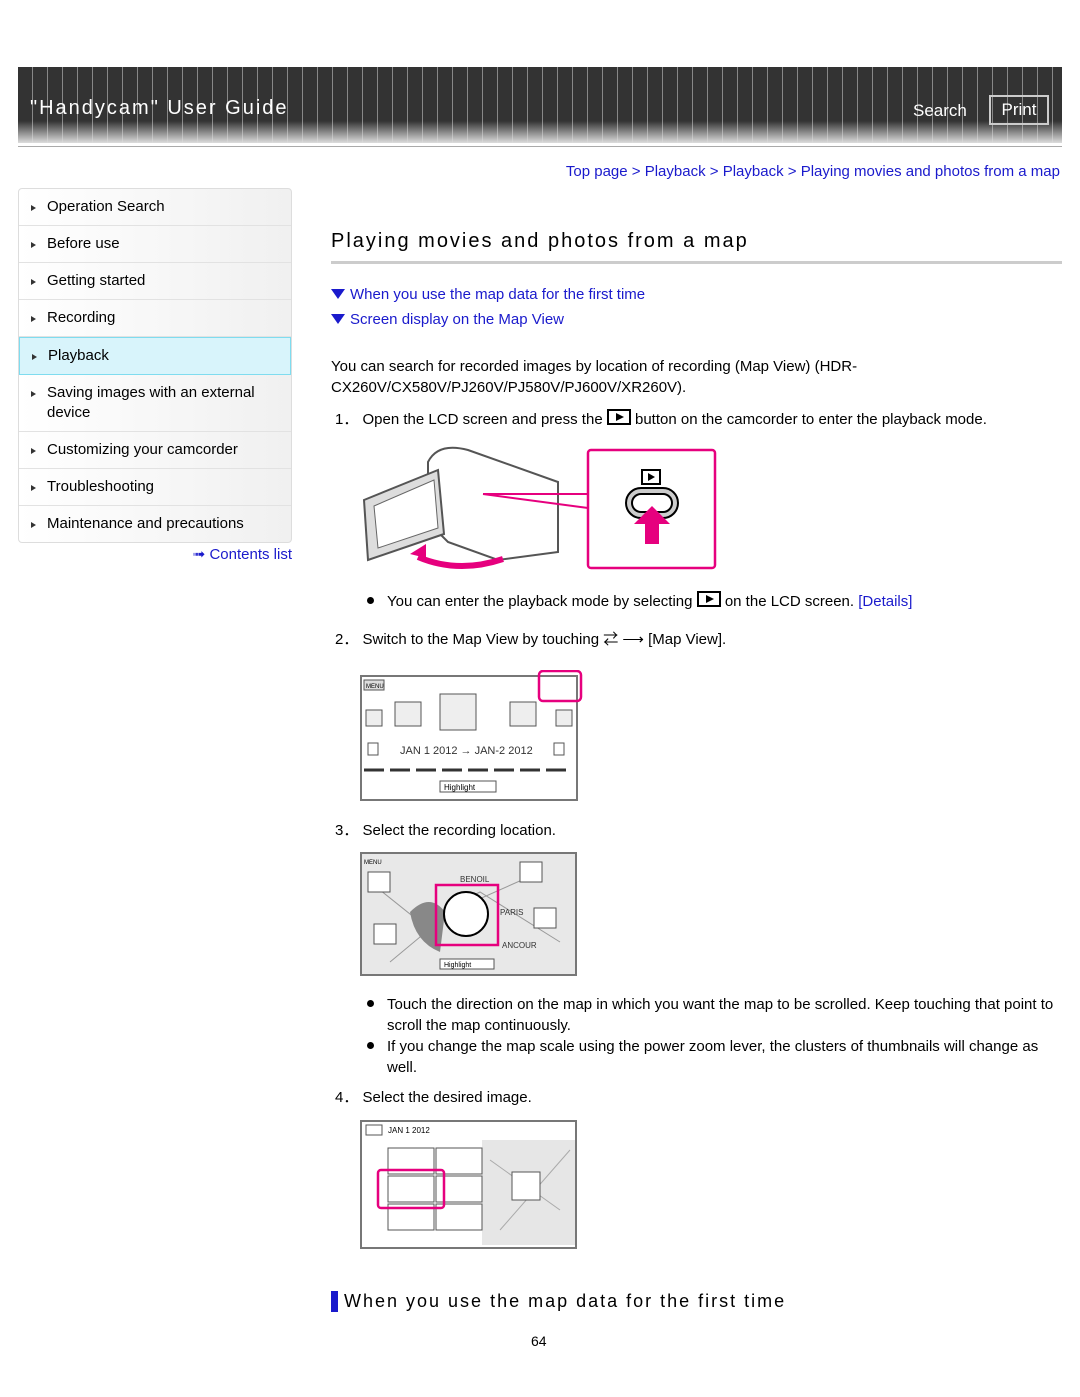 This screenshot has width=1080, height=1397. I want to click on sidebar-item-operation-search: Operation Search, so click(155, 207).